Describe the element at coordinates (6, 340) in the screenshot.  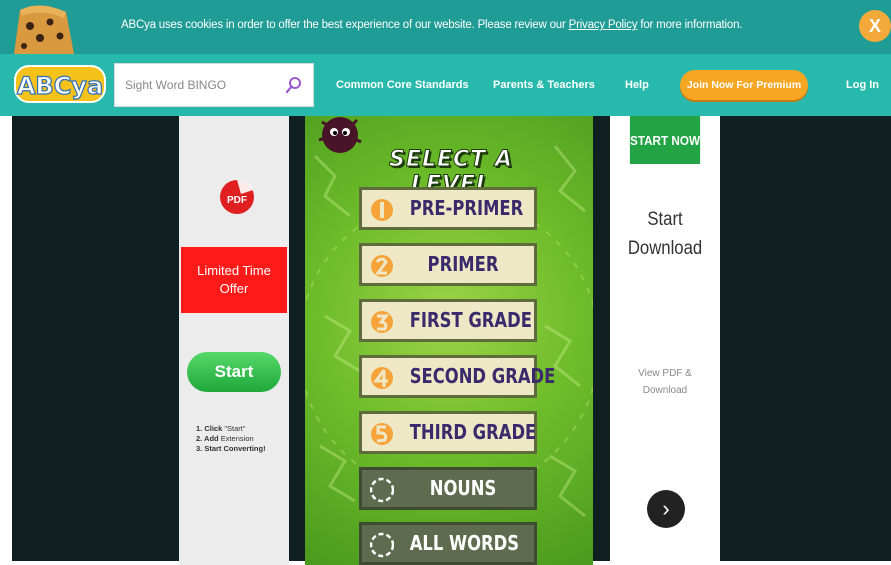
I see `page-margin` at that location.